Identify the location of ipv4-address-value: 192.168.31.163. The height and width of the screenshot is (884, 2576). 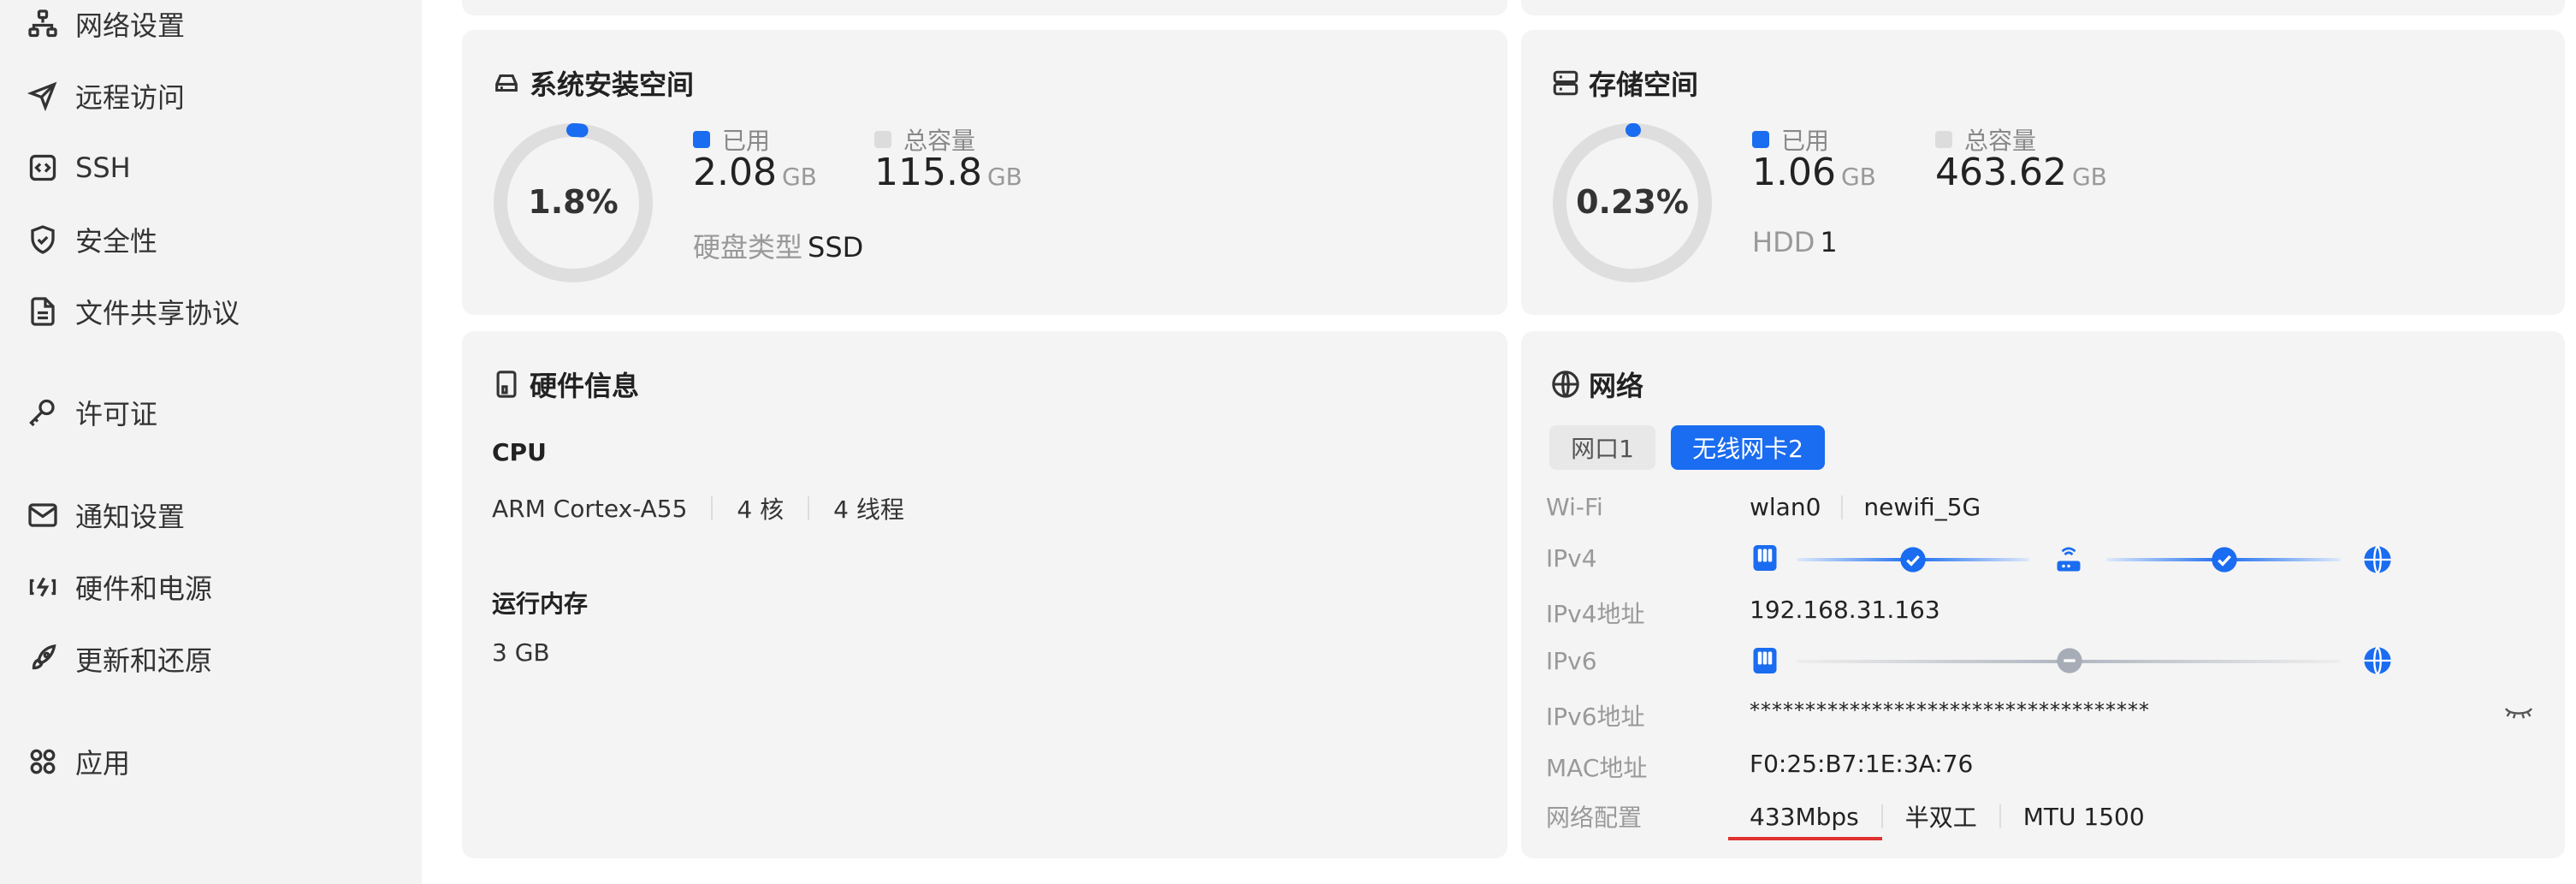
(1845, 610).